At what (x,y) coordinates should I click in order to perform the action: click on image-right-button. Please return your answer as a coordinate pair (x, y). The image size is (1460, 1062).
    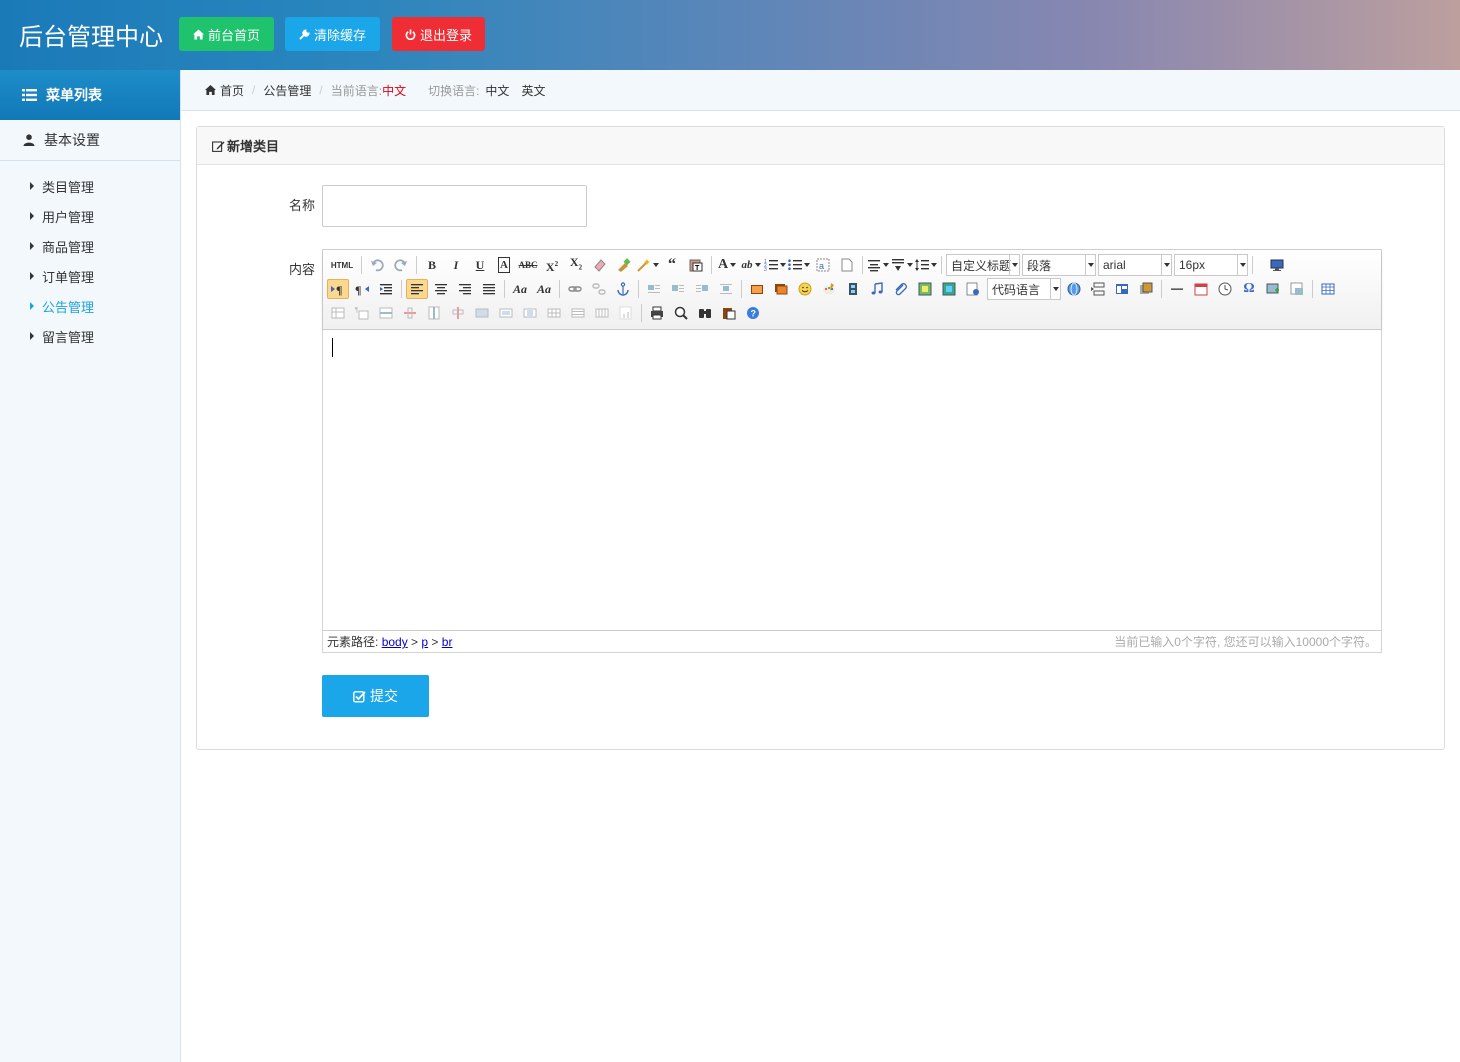
    Looking at the image, I should click on (702, 289).